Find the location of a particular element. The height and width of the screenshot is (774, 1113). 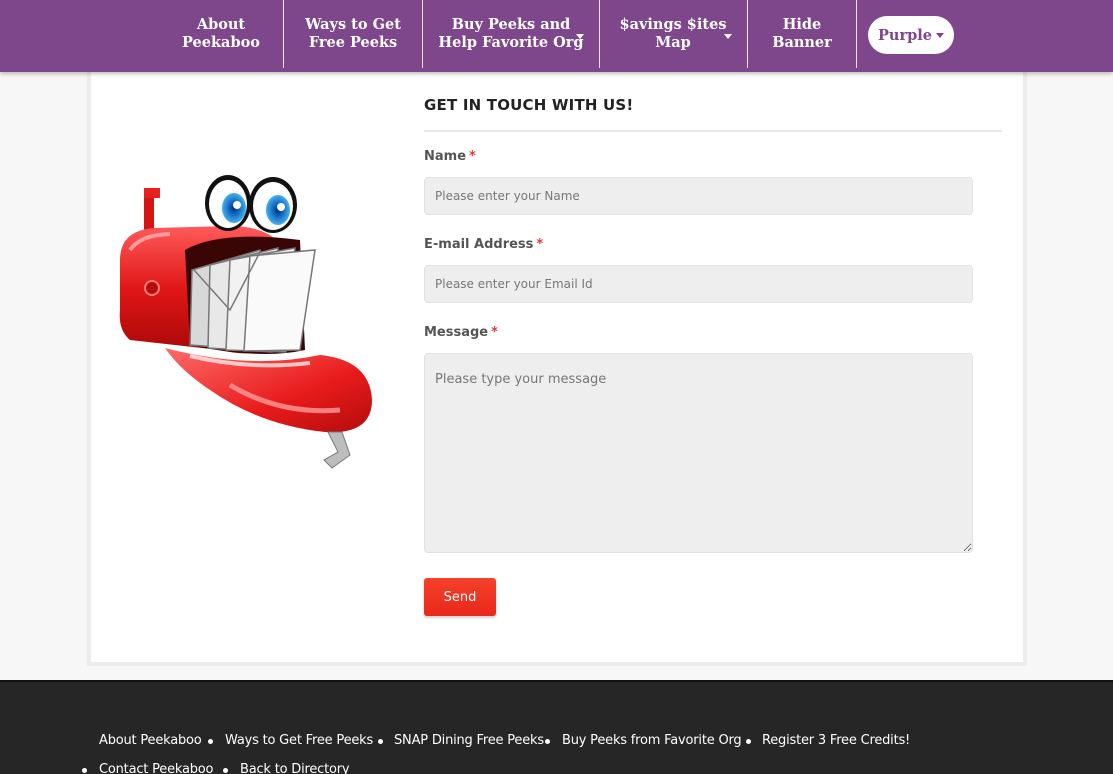

nav-about-line2: Peekaboo is located at coordinates (221, 42).